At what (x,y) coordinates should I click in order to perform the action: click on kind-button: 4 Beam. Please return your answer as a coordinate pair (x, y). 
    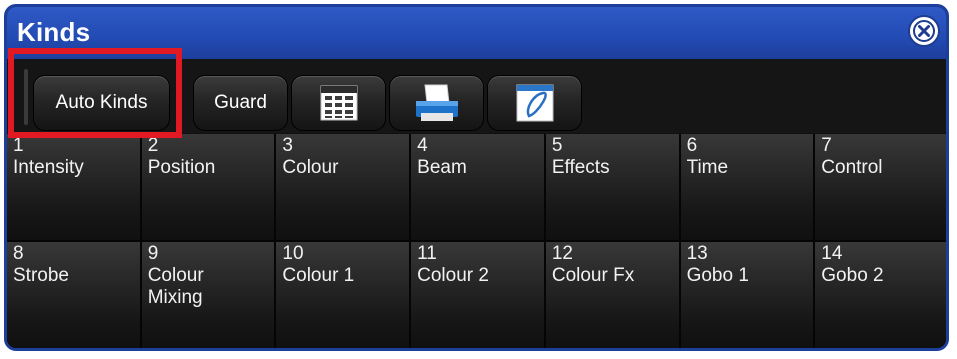
    Looking at the image, I should click on (477, 187).